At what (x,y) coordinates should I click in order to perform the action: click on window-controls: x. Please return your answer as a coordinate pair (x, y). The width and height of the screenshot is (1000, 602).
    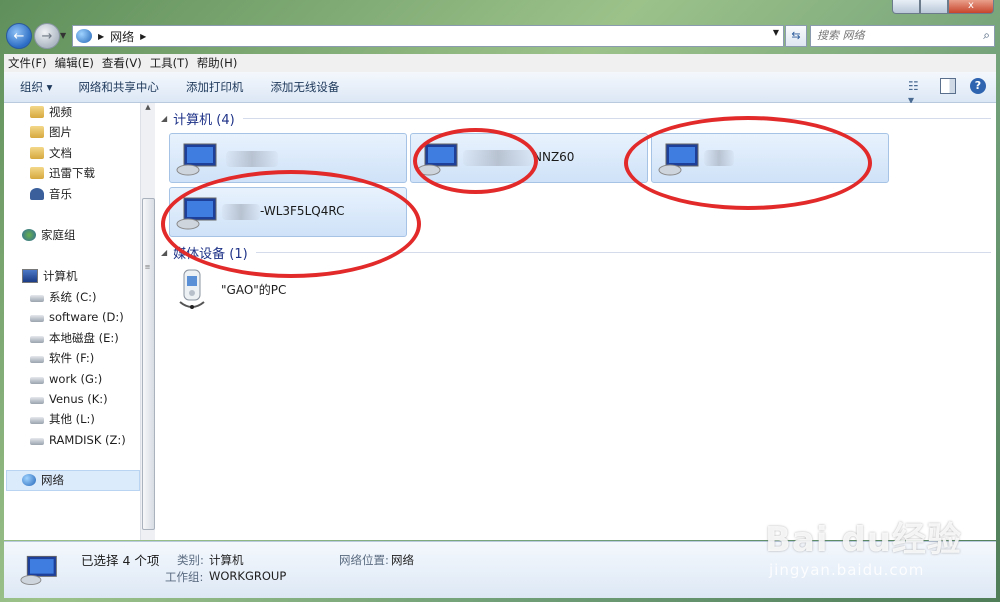
    Looking at the image, I should click on (943, 7).